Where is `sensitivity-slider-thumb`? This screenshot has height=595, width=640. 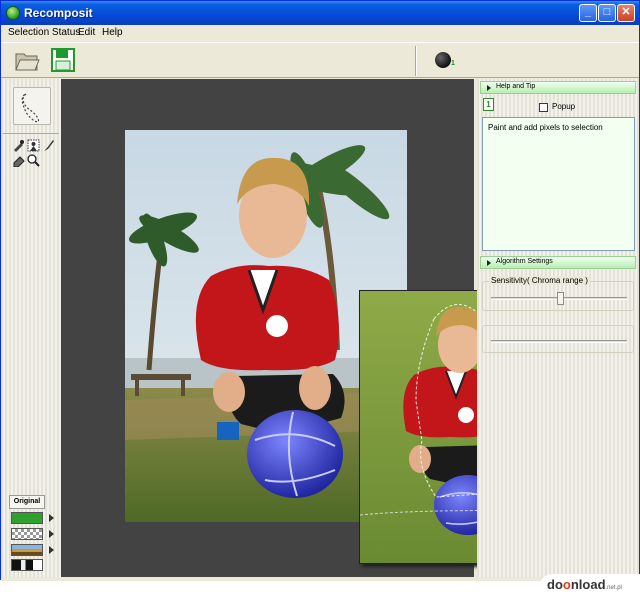
sensitivity-slider-thumb is located at coordinates (560, 298).